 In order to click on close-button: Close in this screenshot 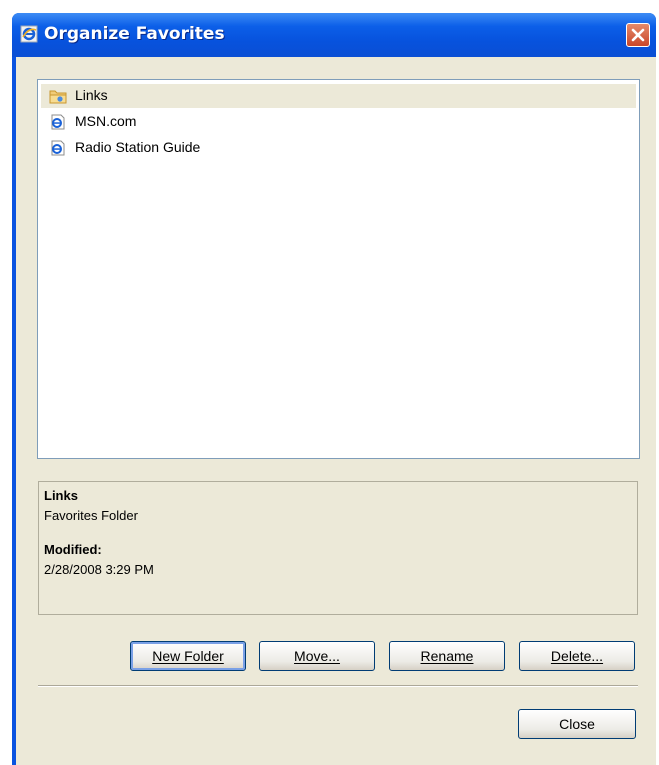, I will do `click(577, 724)`.